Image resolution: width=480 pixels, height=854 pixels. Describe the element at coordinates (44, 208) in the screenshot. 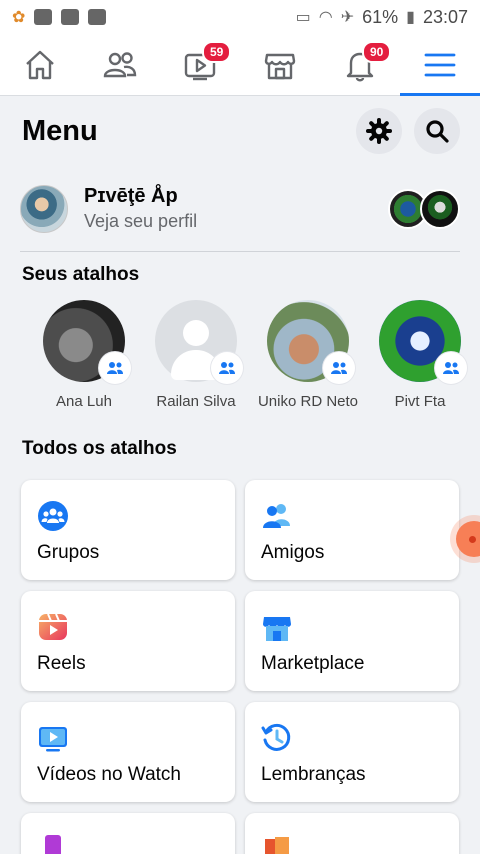

I see `profile-avatar` at that location.